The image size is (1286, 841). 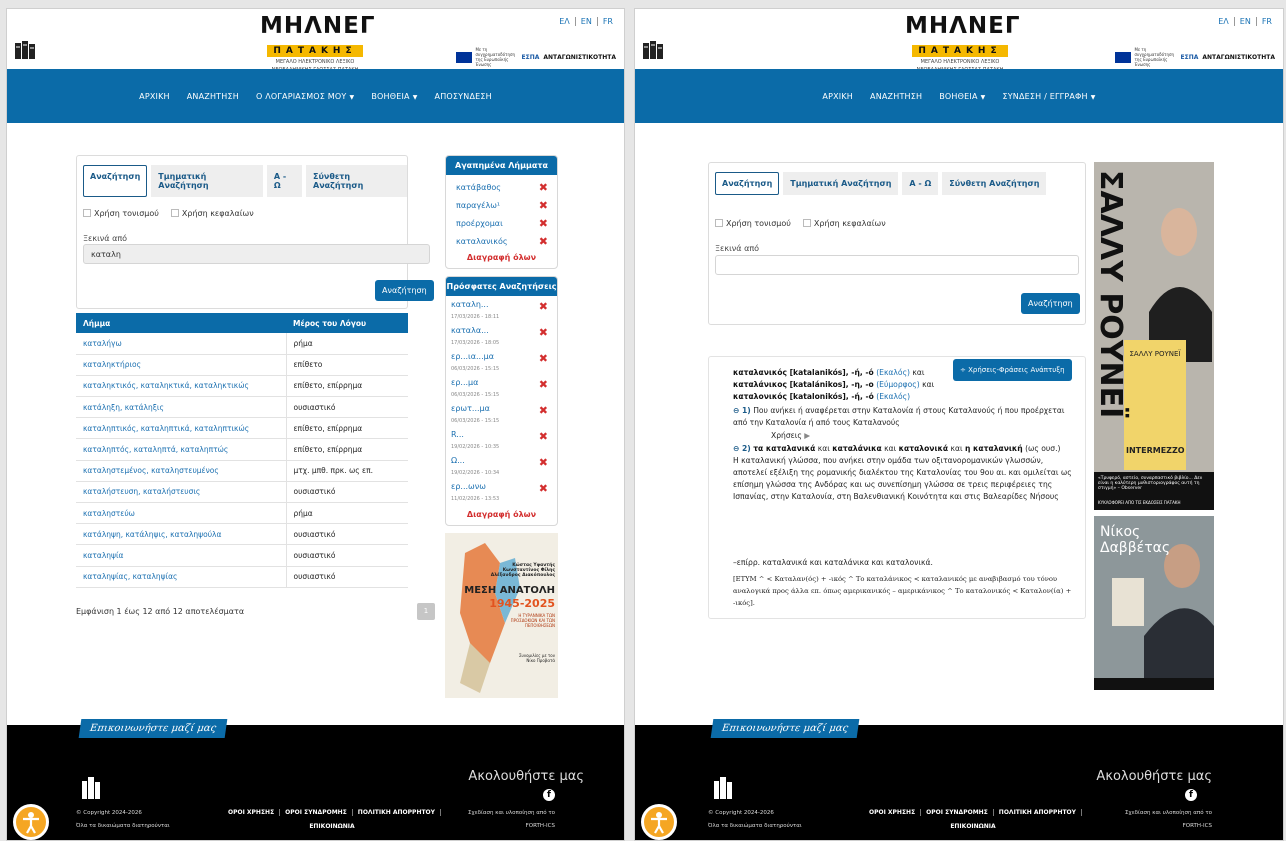 What do you see at coordinates (501, 259) in the screenshot?
I see `favorites-delete-all: Διαγραφή όλων` at bounding box center [501, 259].